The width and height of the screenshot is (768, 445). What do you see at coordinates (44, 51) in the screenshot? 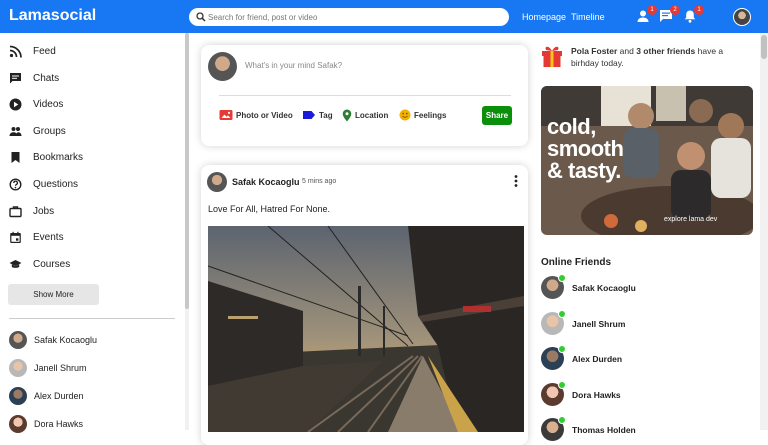
I see `sidebar-item-label: Feed` at bounding box center [44, 51].